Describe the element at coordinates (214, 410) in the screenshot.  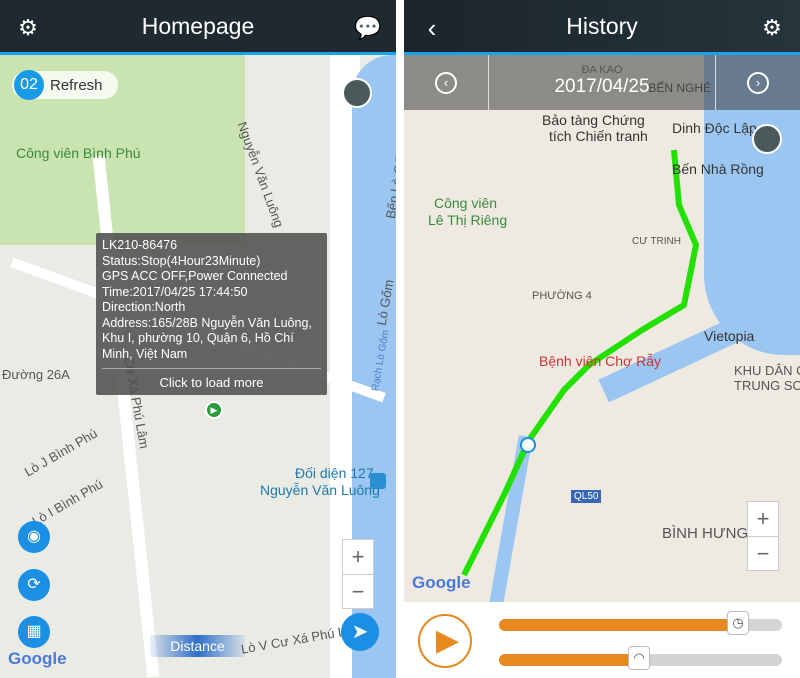
I see `device-marker-icon: ▶` at that location.